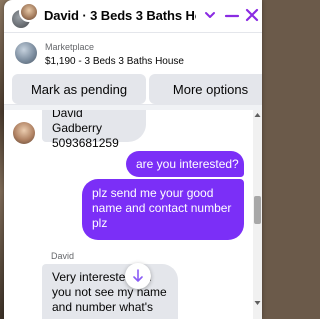 Image resolution: width=320 pixels, height=319 pixels. Describe the element at coordinates (153, 193) in the screenshot. I see `message-line: plz send me your good` at that location.